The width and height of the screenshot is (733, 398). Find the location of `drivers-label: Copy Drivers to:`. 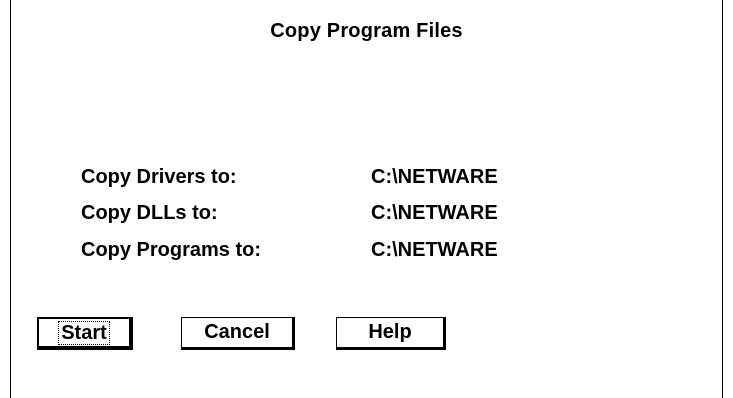

drivers-label: Copy Drivers to: is located at coordinates (159, 177).